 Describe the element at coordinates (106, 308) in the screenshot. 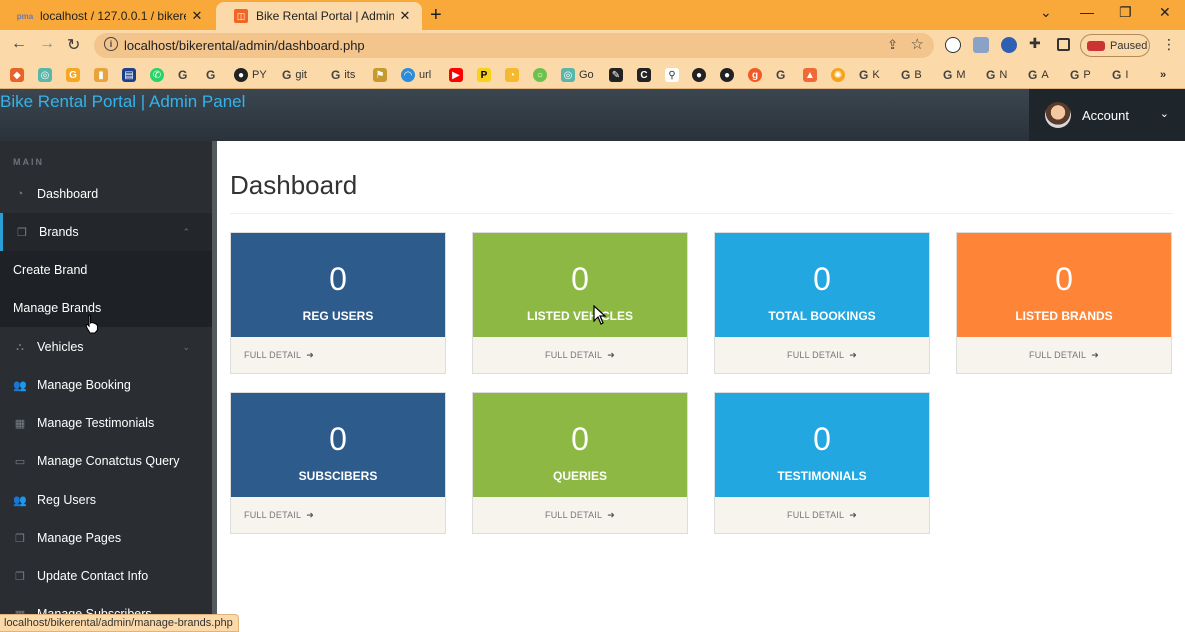

I see `sidebar-subitem-manage-brands: Manage Brands` at that location.